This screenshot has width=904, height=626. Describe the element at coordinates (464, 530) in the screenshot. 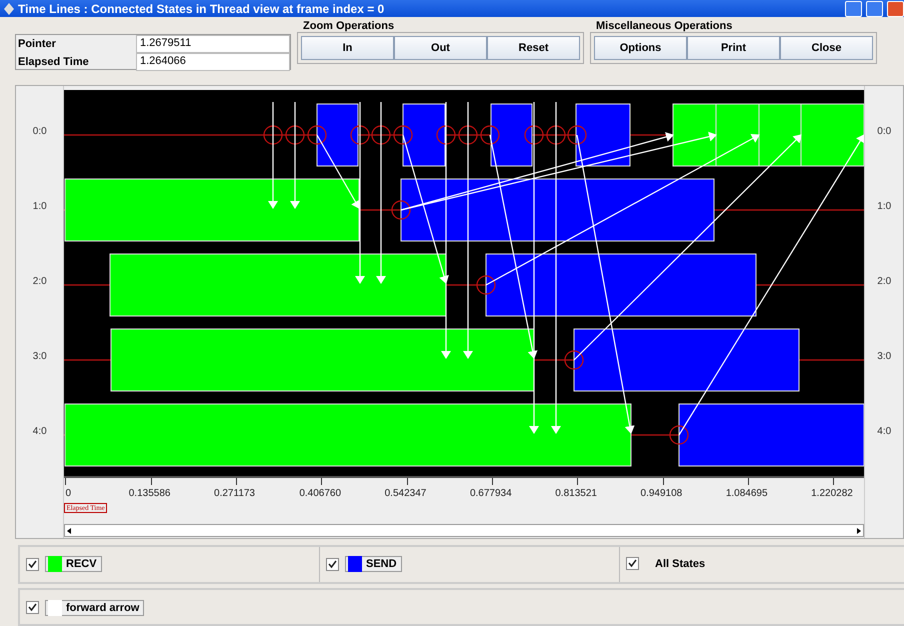

I see `horizontal-scrollbar` at that location.